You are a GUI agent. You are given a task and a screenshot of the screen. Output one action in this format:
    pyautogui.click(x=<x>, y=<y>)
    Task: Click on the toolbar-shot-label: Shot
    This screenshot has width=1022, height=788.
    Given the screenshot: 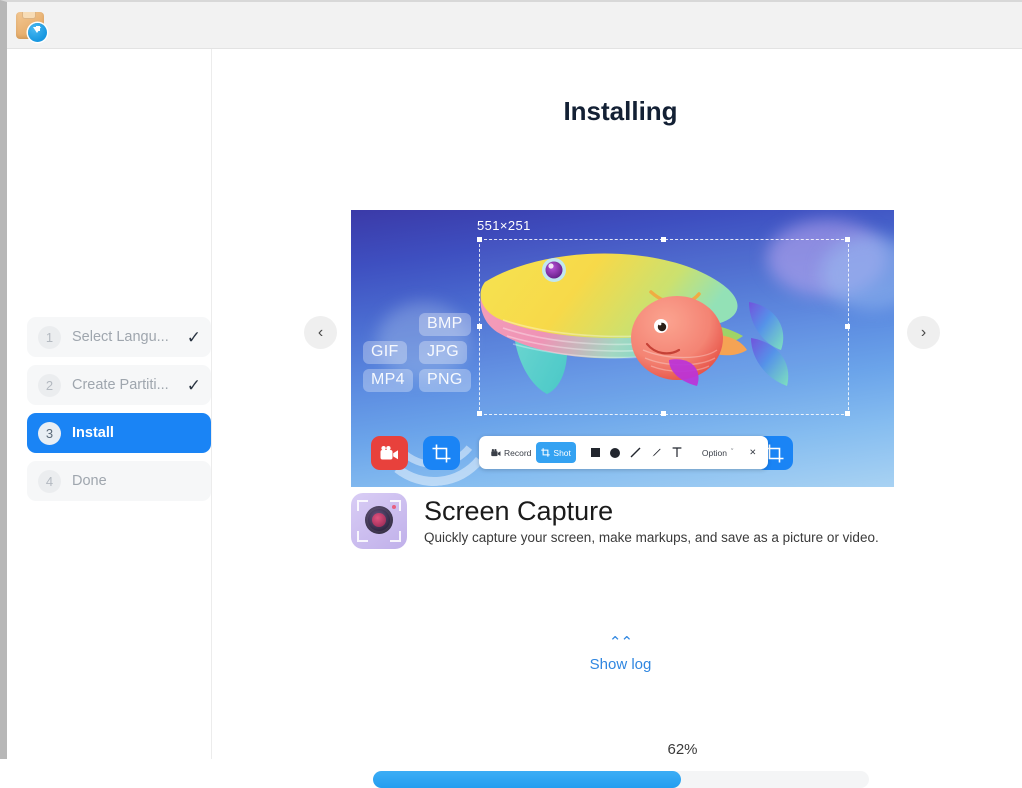 What is the action you would take?
    pyautogui.click(x=562, y=452)
    